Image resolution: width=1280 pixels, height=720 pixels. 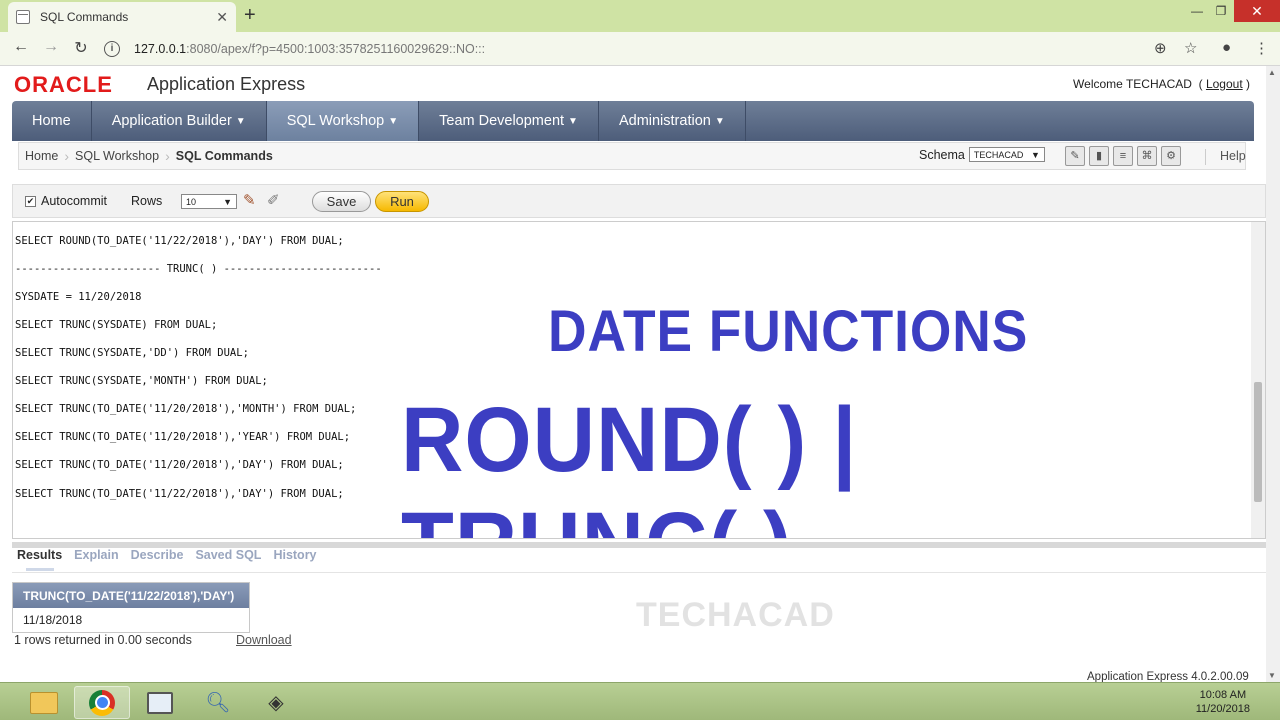 I want to click on autocommit-option: ✔ Autocommit, so click(x=66, y=201).